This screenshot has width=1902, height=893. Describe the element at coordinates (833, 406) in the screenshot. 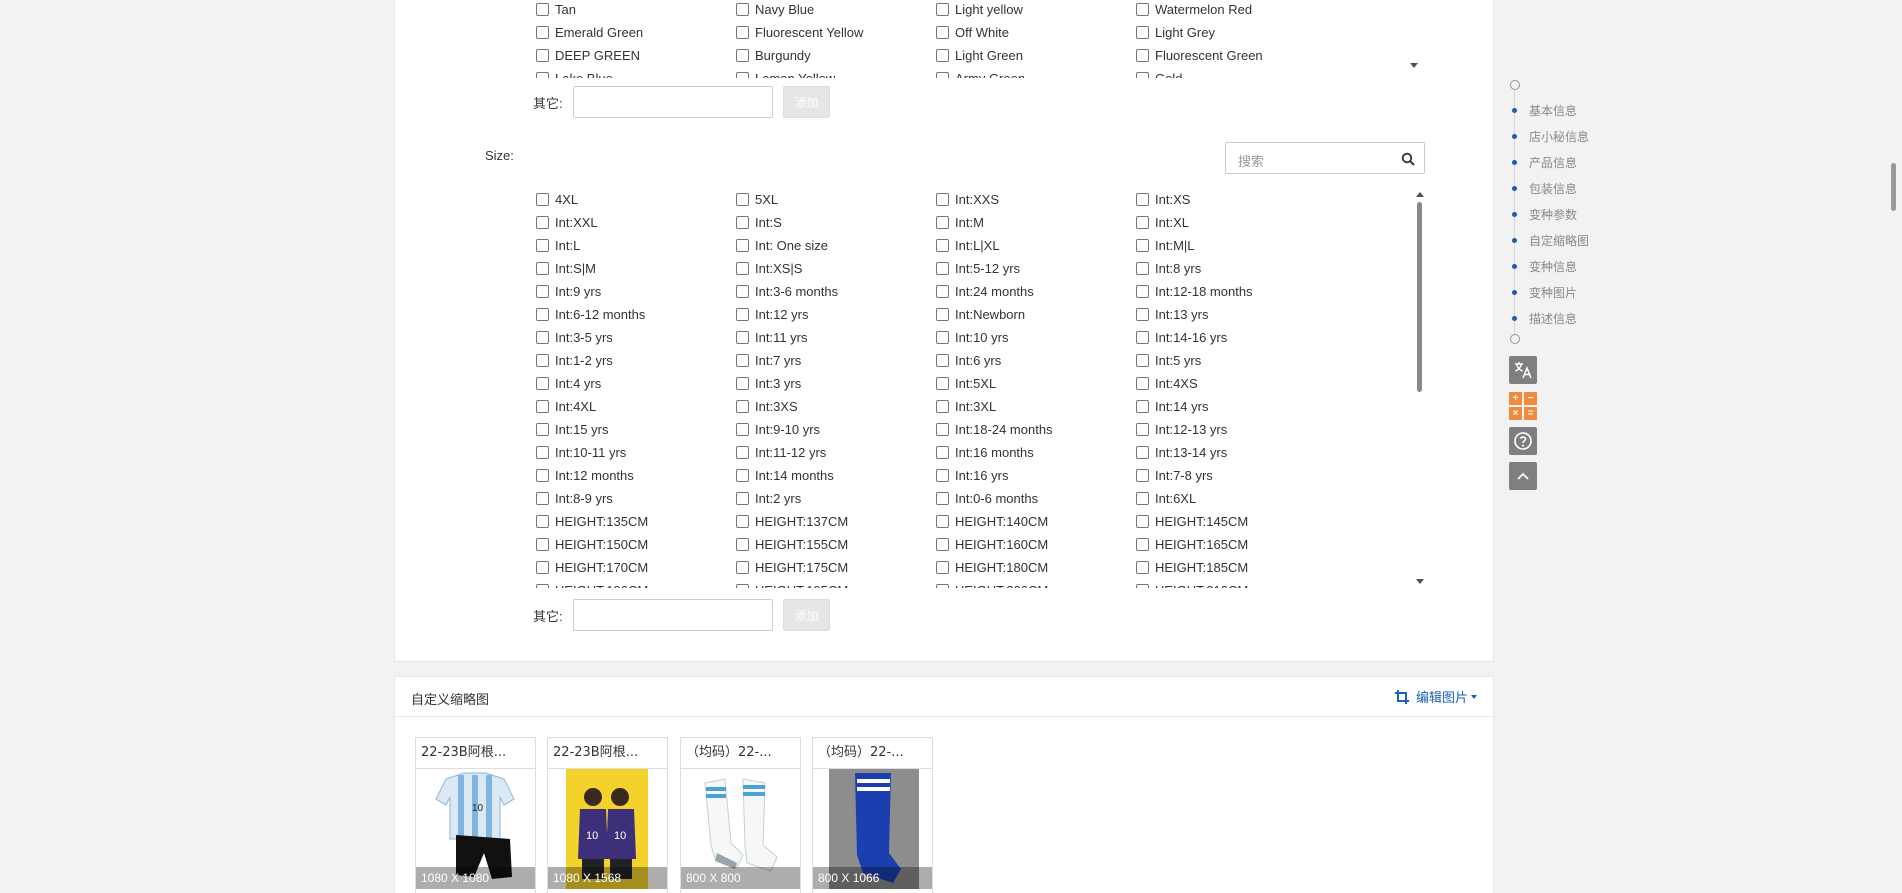

I see `size-option: Int:3XS` at that location.